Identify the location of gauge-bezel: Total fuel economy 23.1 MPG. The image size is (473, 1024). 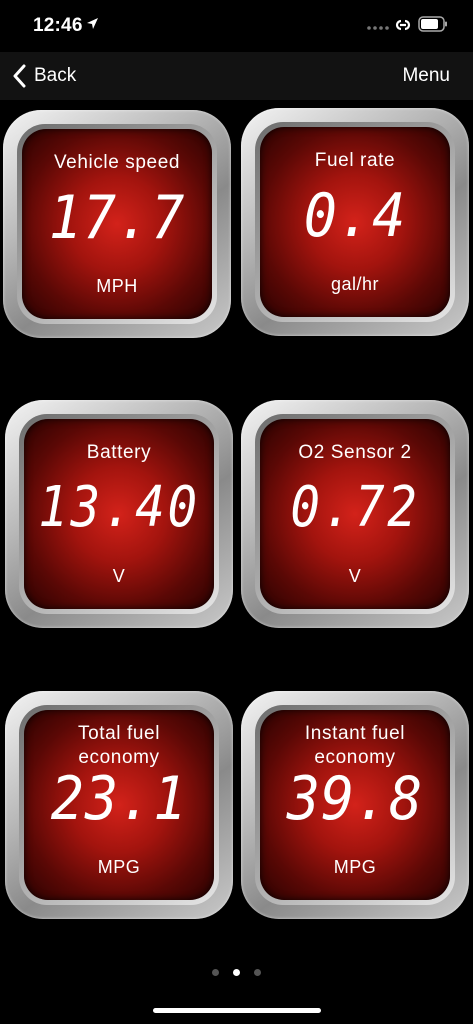
(119, 805).